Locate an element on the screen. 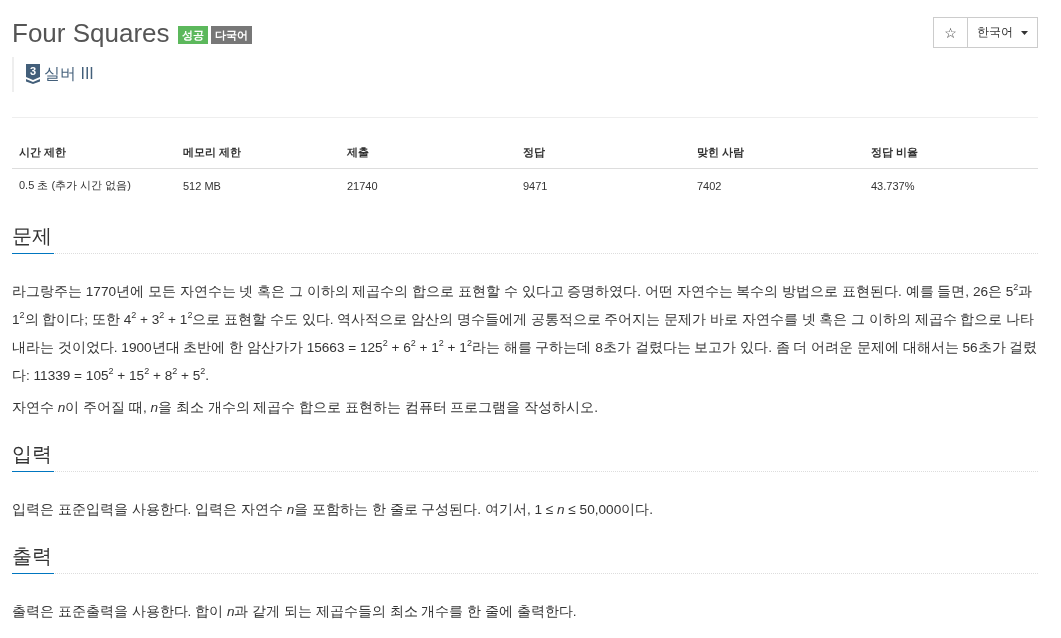 This screenshot has height=638, width=1061. star-button: ☆ is located at coordinates (950, 32).